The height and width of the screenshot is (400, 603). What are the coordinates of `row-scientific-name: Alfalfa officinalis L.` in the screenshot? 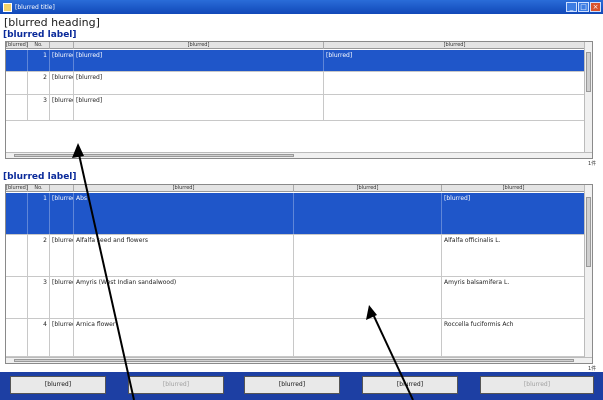 It's located at (514, 255).